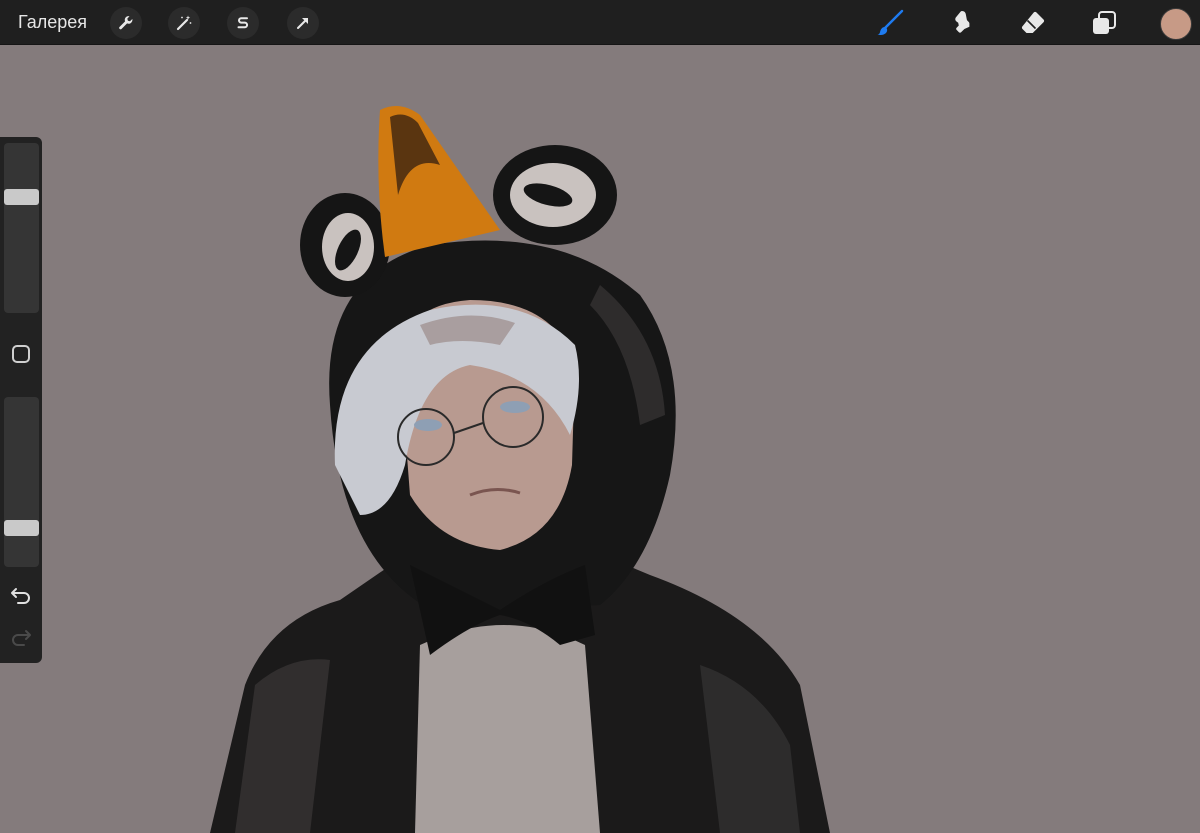  I want to click on smudge-icon, so click(962, 22).